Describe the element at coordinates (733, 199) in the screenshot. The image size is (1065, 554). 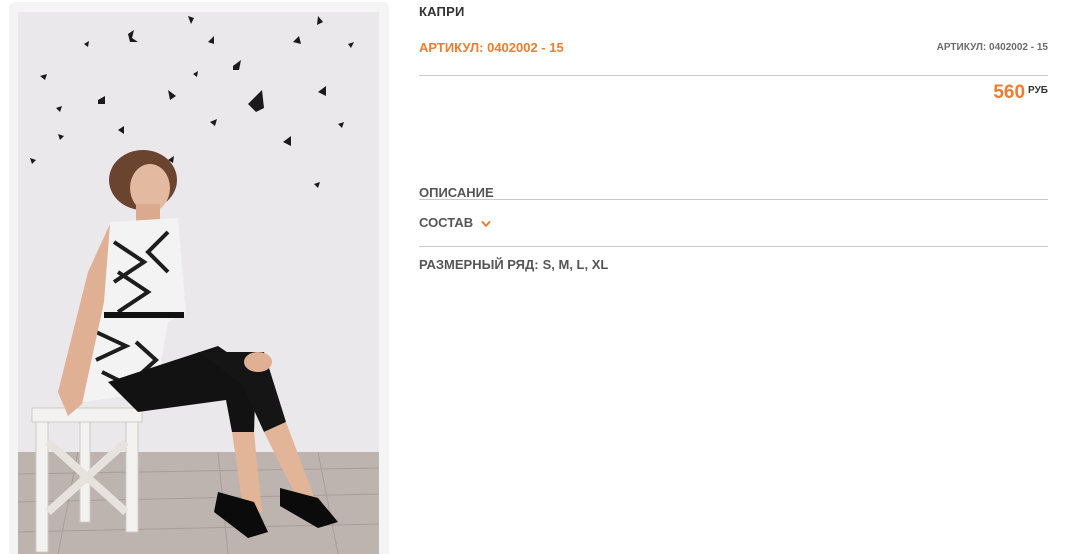
I see `divider-description` at that location.